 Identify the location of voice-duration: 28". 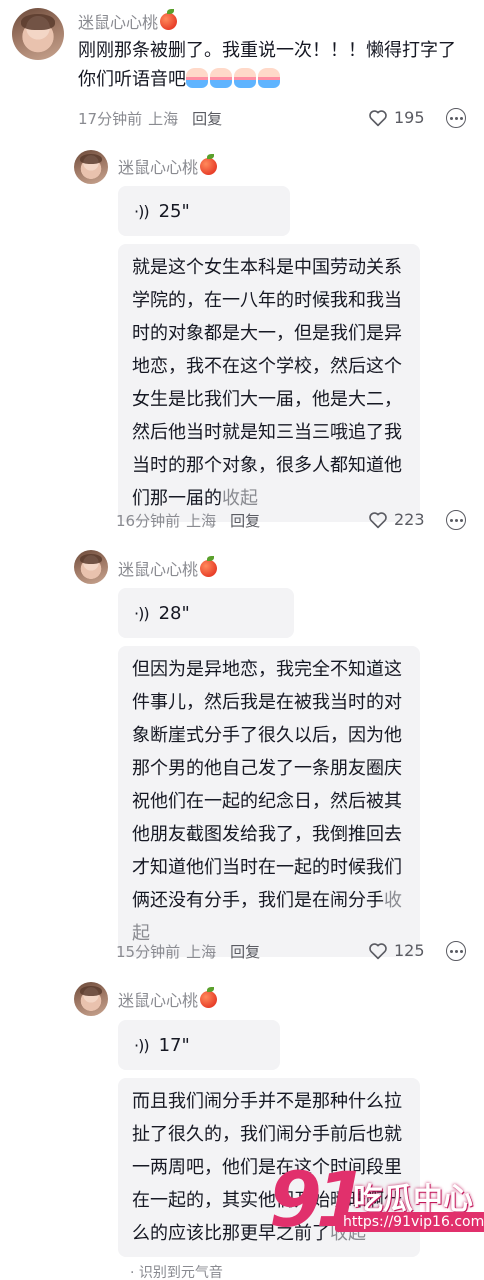
(174, 613).